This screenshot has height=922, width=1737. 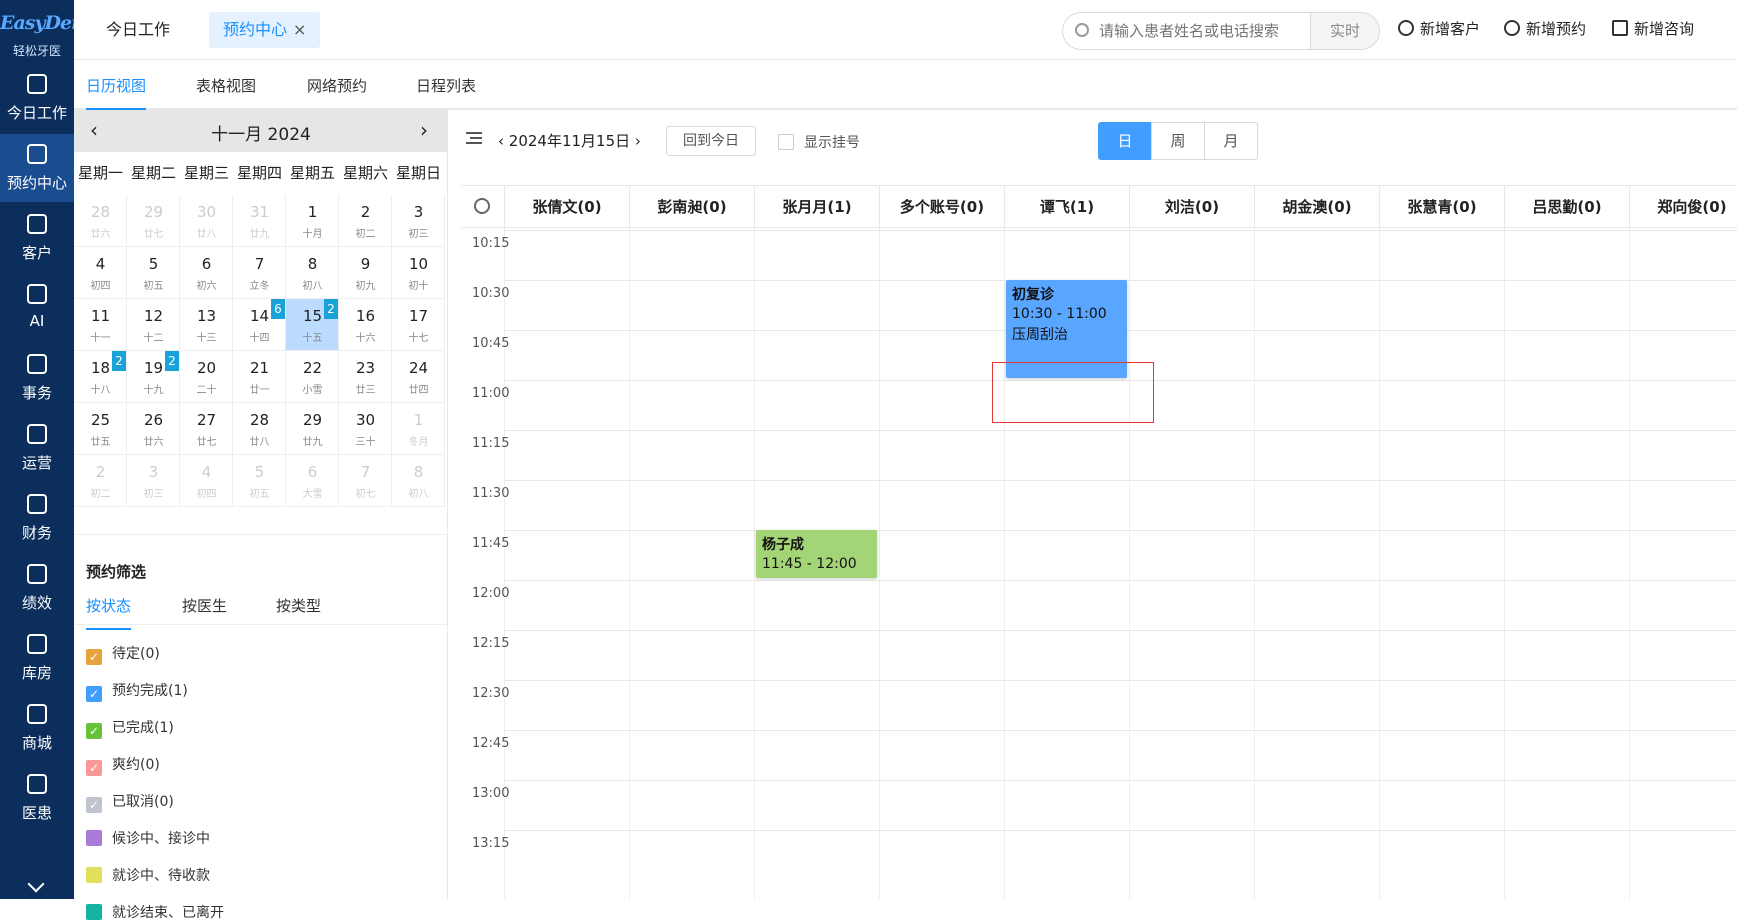 I want to click on tab-calendar-view: 日历视图, so click(x=116, y=92).